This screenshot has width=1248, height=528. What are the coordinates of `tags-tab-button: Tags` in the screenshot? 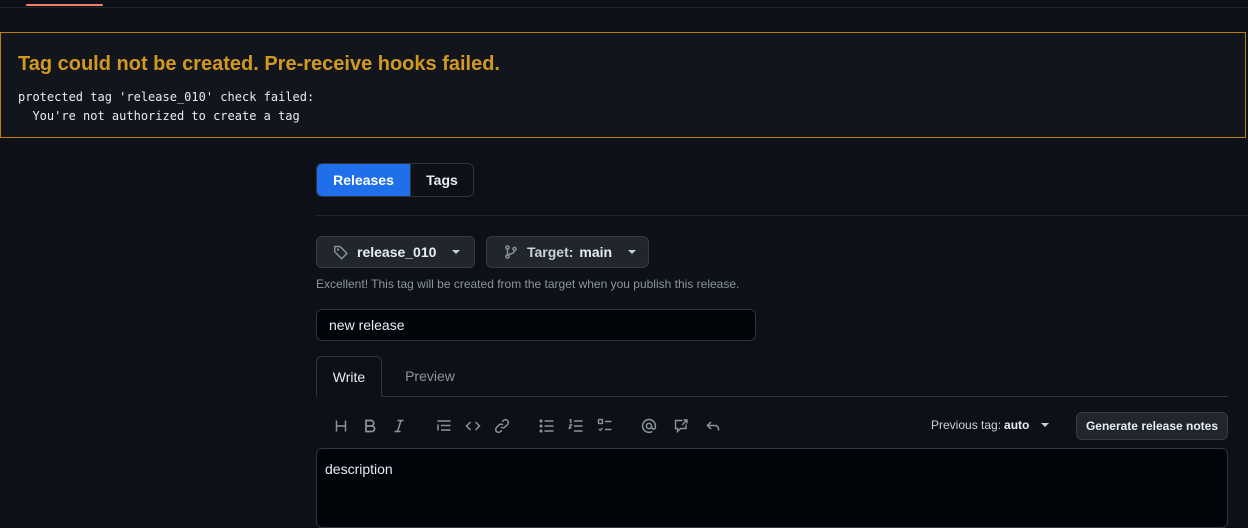 It's located at (441, 180).